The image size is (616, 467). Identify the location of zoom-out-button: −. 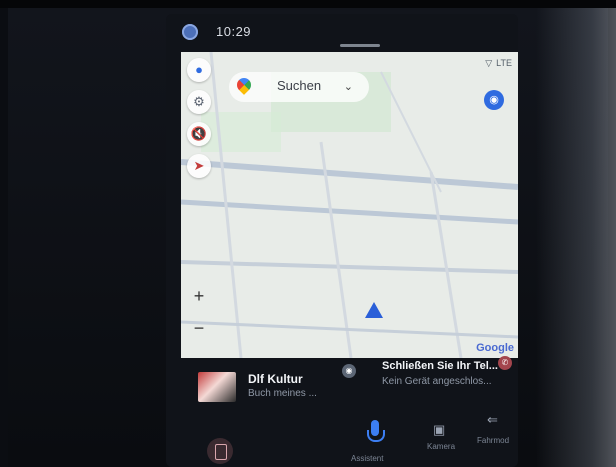
(199, 328).